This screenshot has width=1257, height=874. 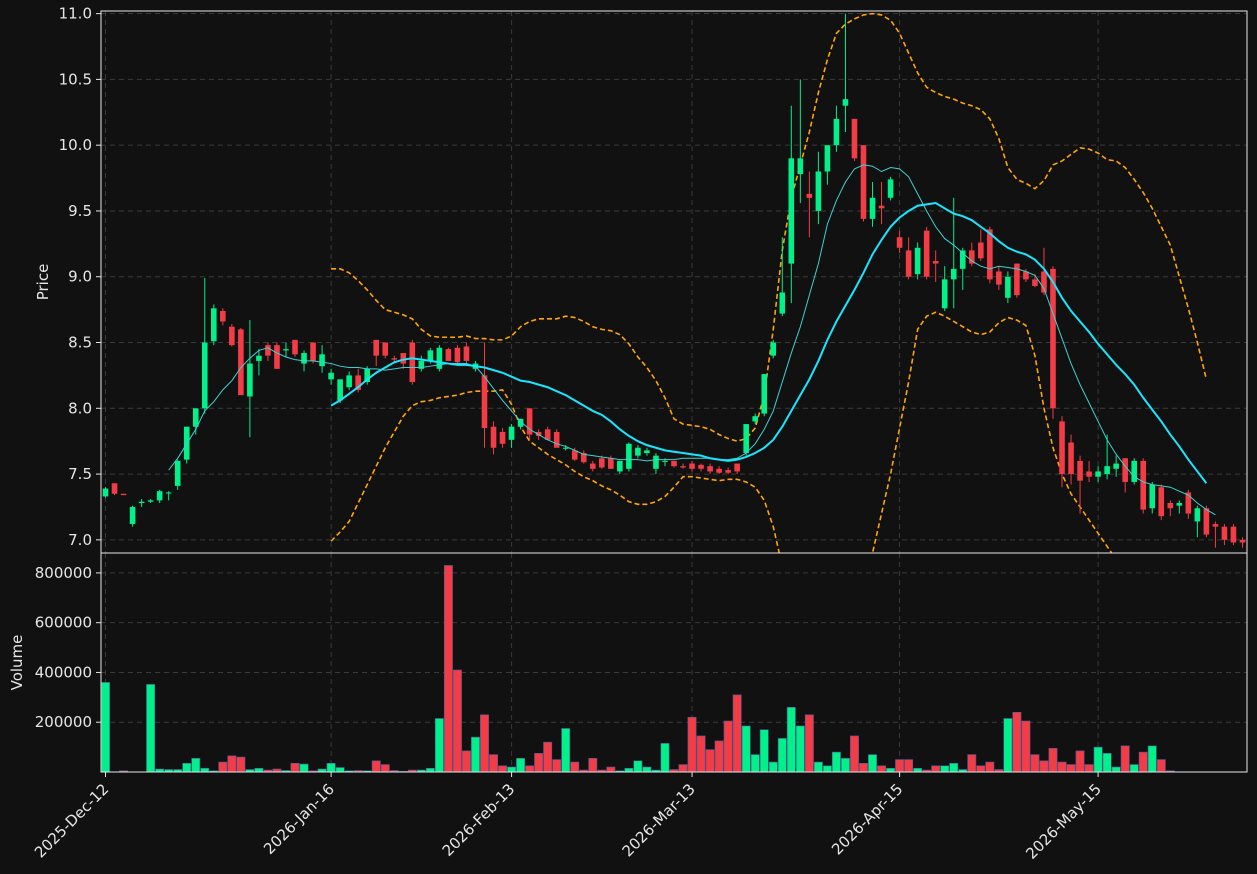 I want to click on price-tick-label: 9.5, so click(x=80, y=211).